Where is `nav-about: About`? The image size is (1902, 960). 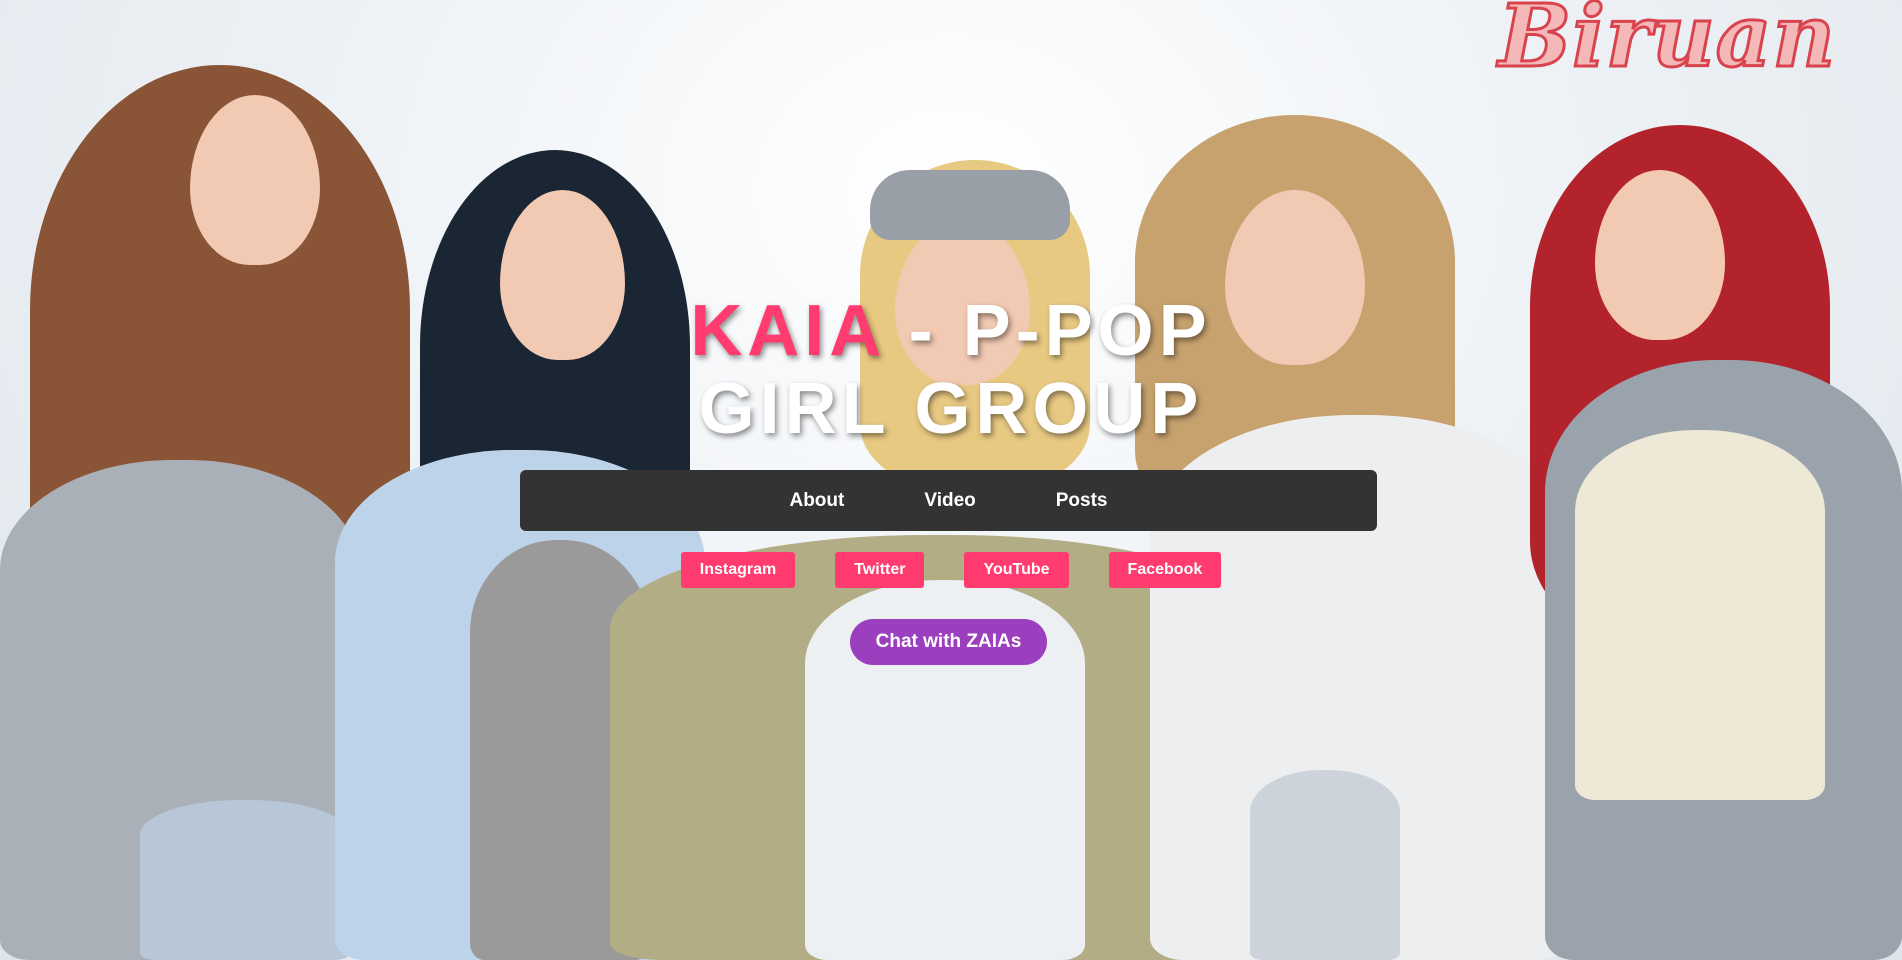 nav-about: About is located at coordinates (816, 501).